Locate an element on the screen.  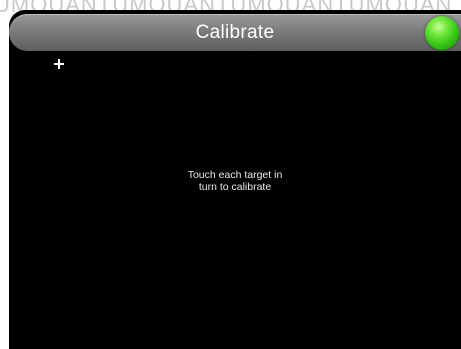
title-bar: Calibrate is located at coordinates (235, 32).